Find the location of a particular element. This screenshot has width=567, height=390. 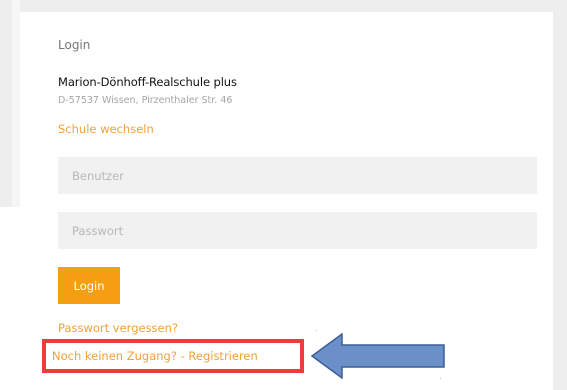

backdrop-top is located at coordinates (283, 6).